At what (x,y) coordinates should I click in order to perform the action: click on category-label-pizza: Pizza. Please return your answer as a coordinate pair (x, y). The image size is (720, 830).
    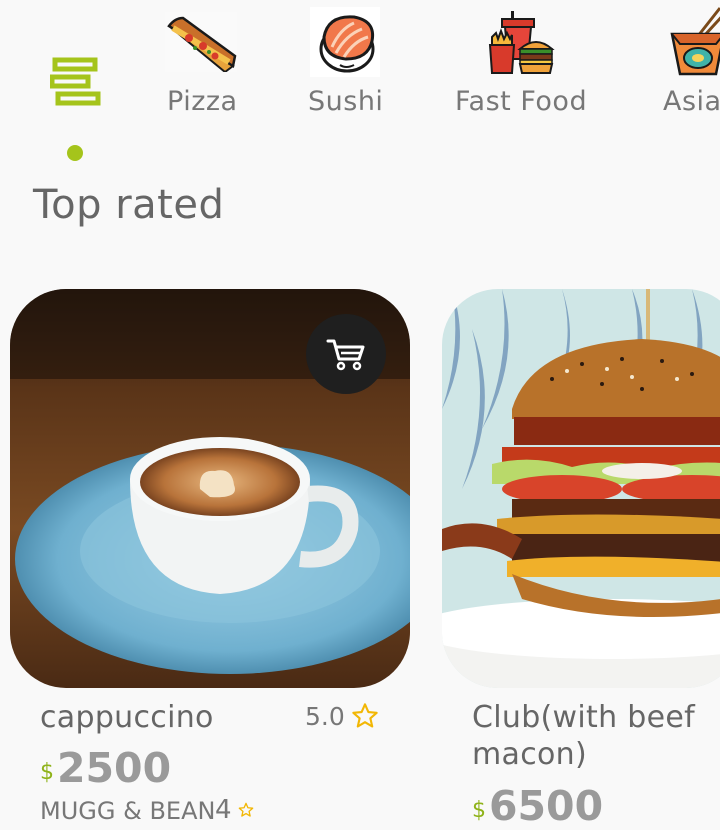
    Looking at the image, I should click on (202, 101).